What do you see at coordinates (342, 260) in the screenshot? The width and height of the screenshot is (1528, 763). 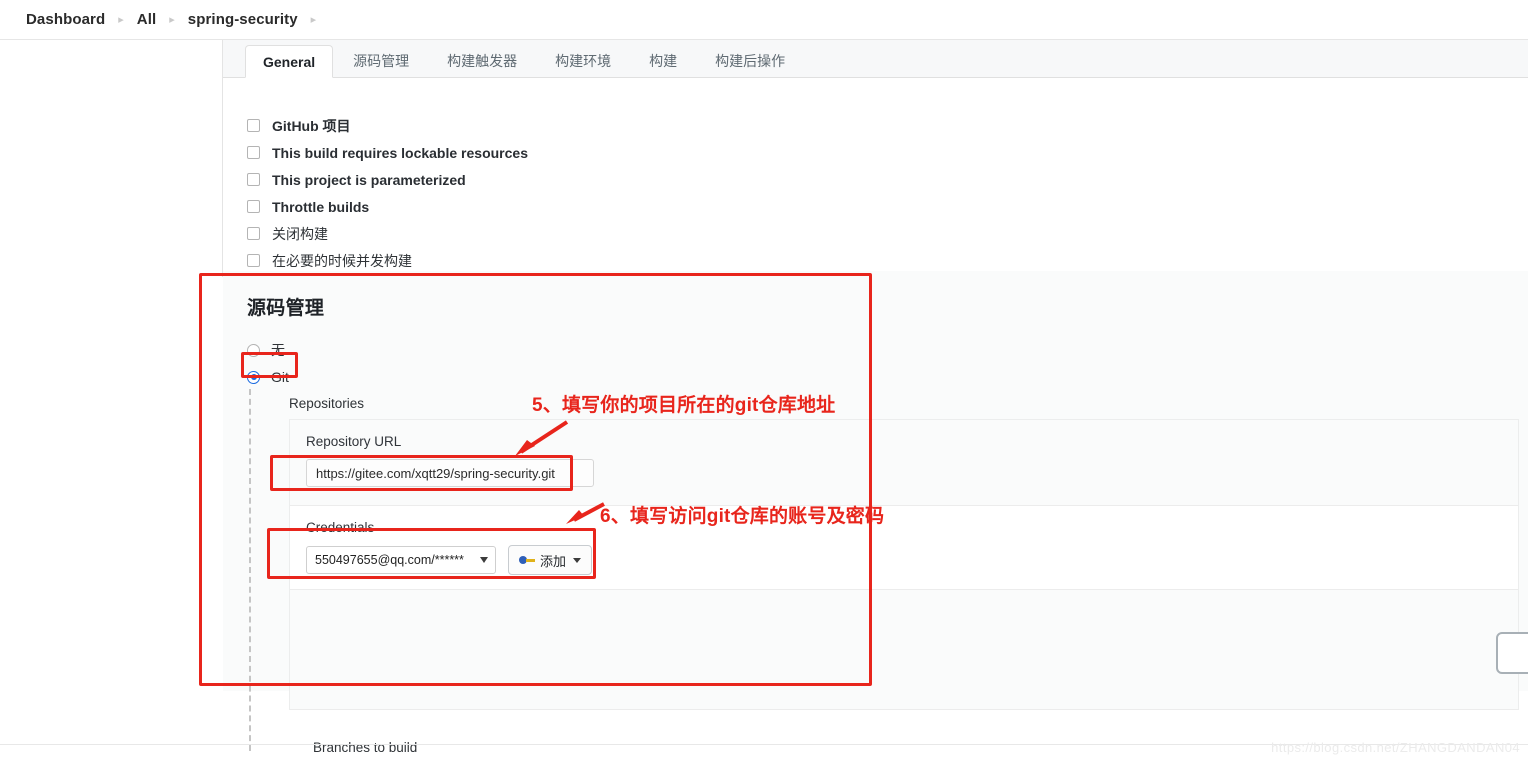 I see `checkbox-label: 在必要的时候并发构建` at bounding box center [342, 260].